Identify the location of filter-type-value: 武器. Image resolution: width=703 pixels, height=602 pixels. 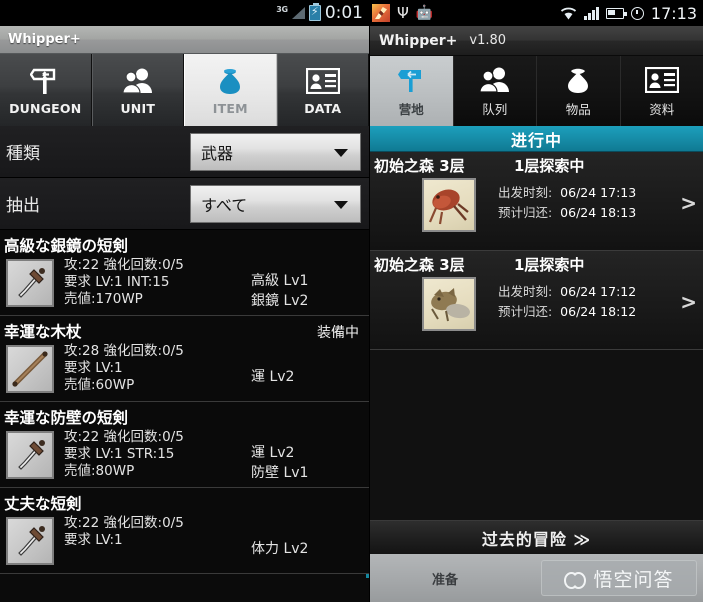
(217, 153).